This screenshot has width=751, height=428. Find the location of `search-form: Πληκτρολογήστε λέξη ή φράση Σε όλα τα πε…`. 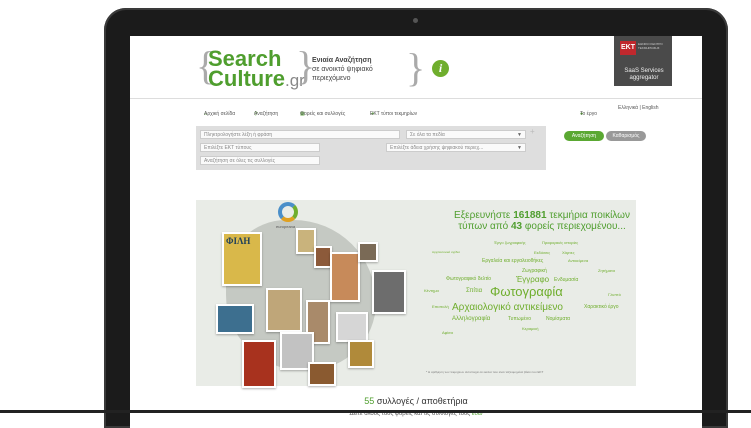

search-form: Πληκτρολογήστε λέξη ή φράση Σε όλα τα πε… is located at coordinates (371, 148).